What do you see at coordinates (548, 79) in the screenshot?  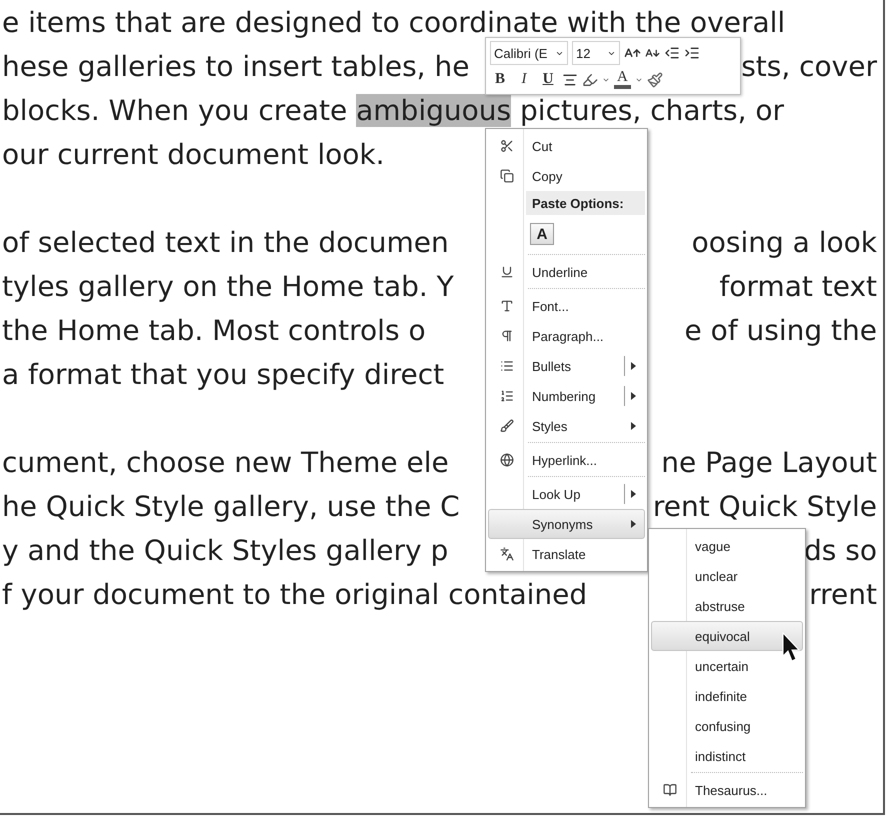 I see `underline-button: U` at bounding box center [548, 79].